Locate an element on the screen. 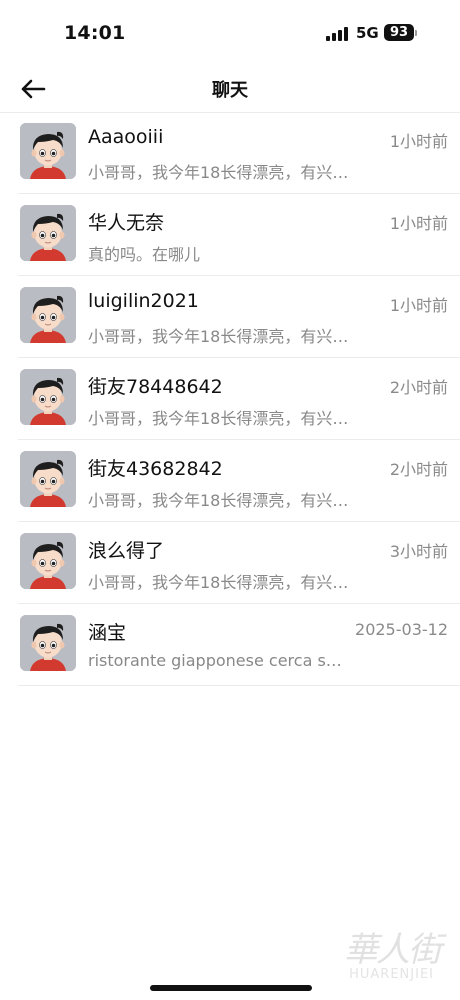 The height and width of the screenshot is (1000, 460). chat-name: 浪么得了 is located at coordinates (126, 551).